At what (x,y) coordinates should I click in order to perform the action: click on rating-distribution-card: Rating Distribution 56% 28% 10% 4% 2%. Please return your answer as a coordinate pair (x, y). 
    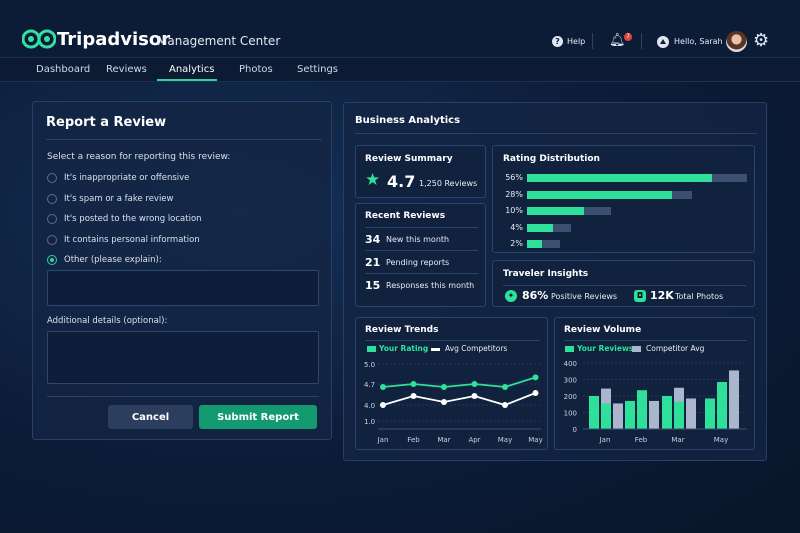
    Looking at the image, I should click on (623, 199).